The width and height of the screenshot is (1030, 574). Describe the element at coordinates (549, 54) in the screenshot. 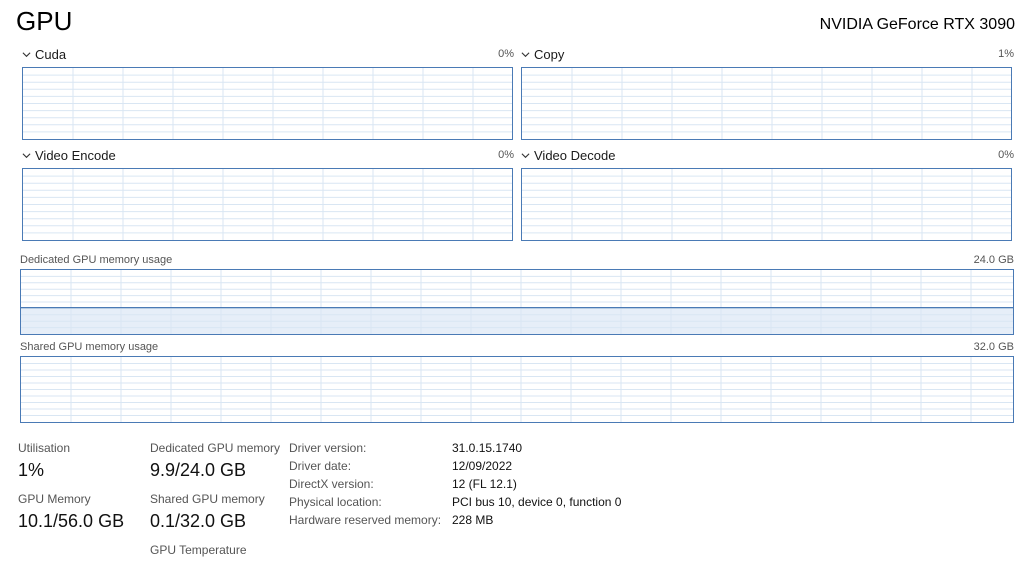

I see `engine-label: Copy` at that location.